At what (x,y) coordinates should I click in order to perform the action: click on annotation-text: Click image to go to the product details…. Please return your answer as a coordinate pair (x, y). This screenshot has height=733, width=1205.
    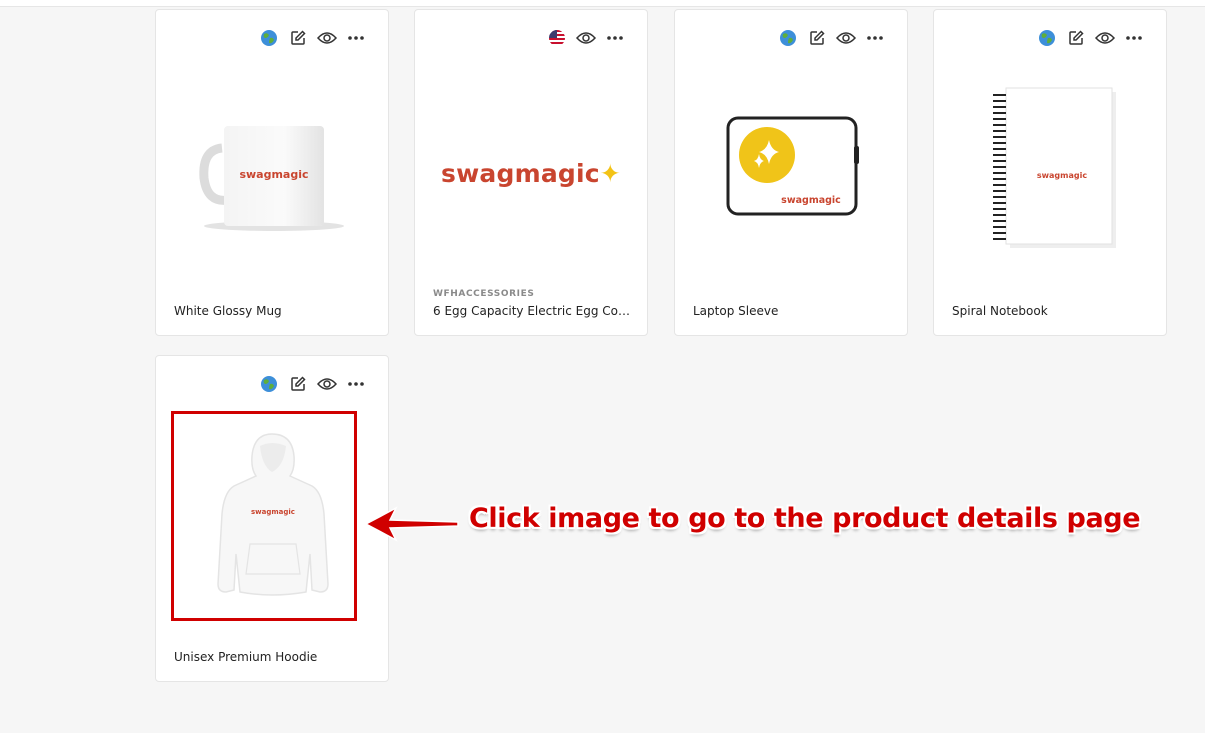
    Looking at the image, I should click on (805, 518).